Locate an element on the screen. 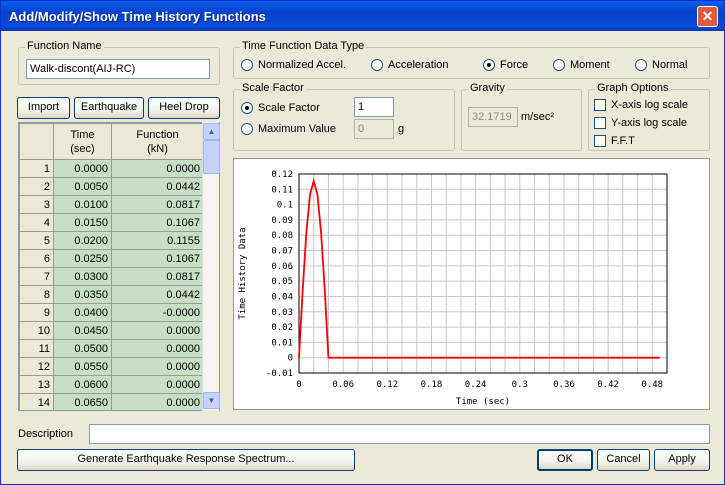 Image resolution: width=725 pixels, height=485 pixels. x-tick-label: 0.48 is located at coordinates (652, 385).